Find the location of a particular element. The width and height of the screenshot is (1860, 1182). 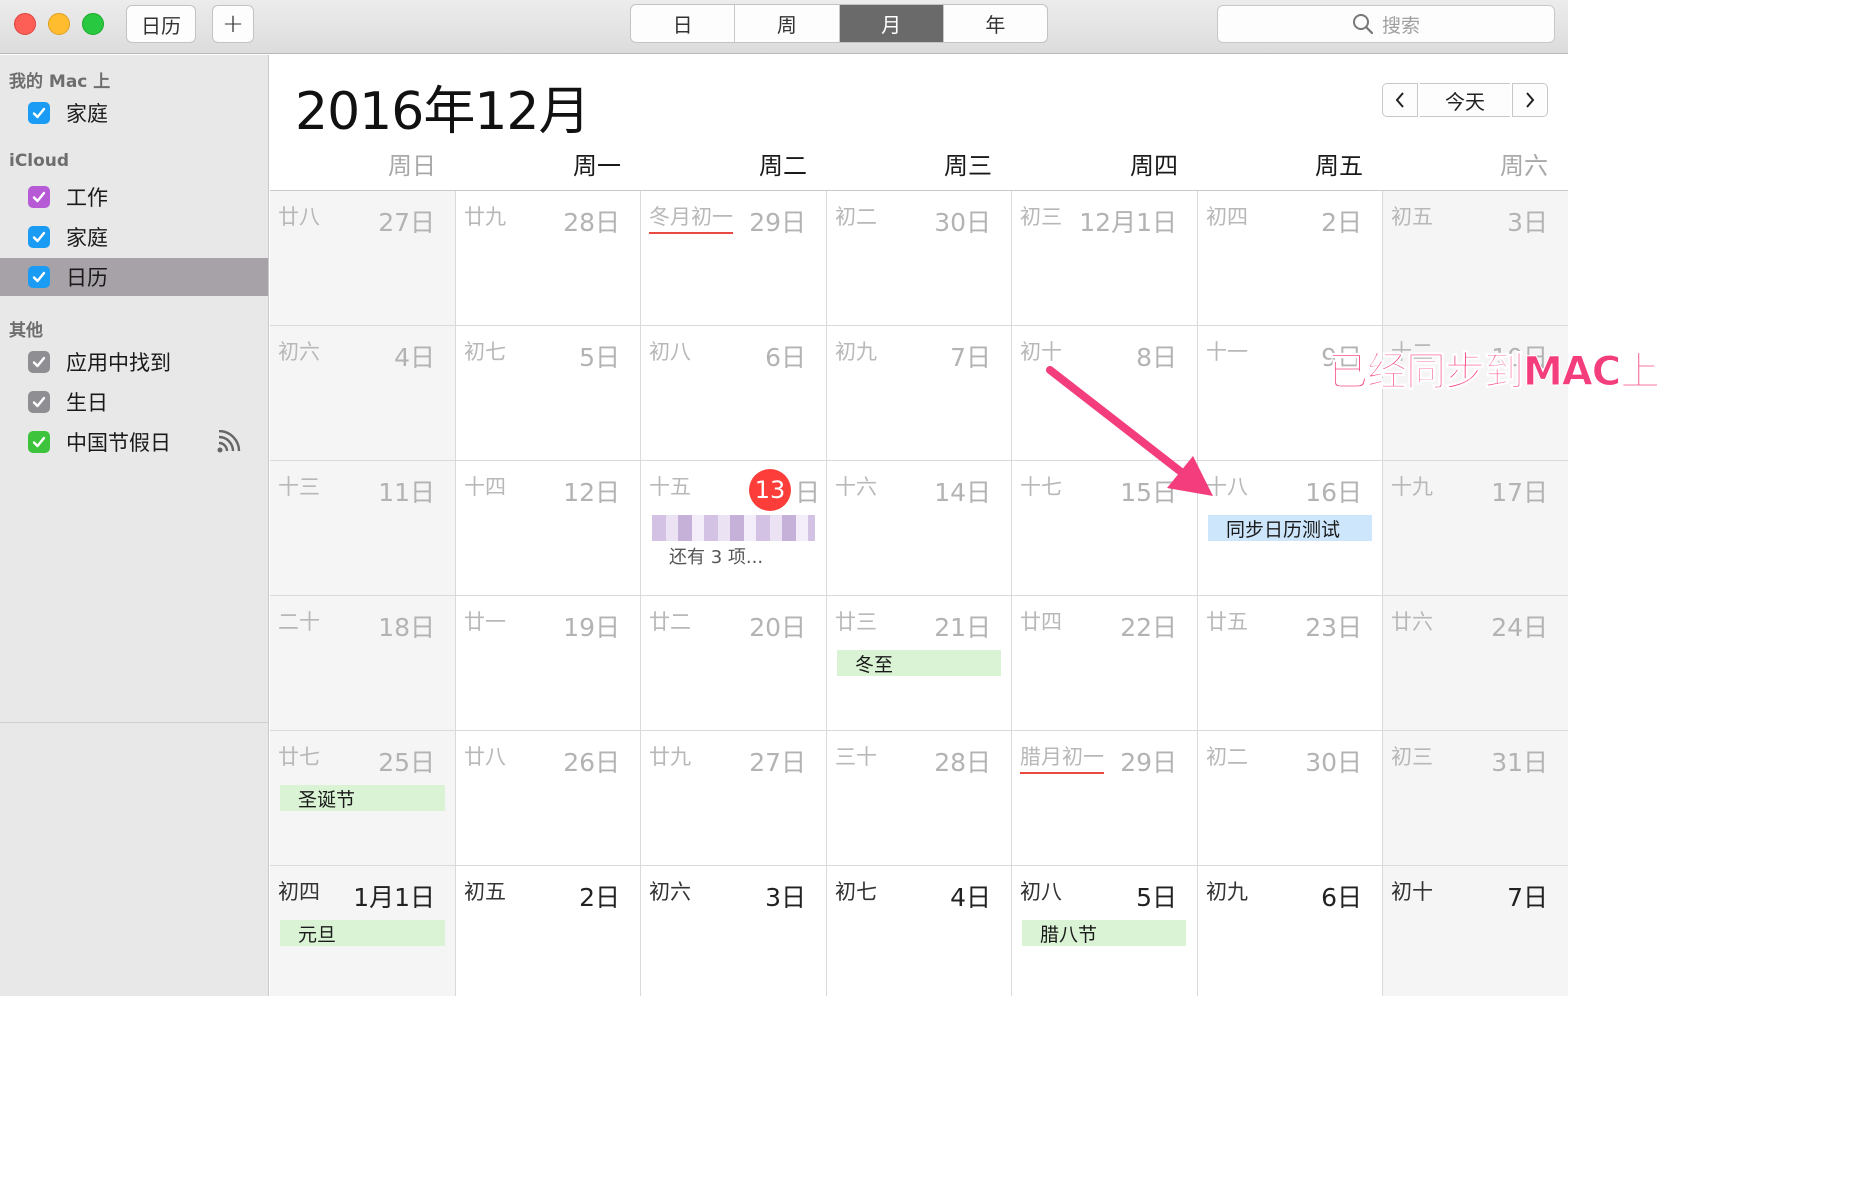

solar-date: 2日 is located at coordinates (599, 897).